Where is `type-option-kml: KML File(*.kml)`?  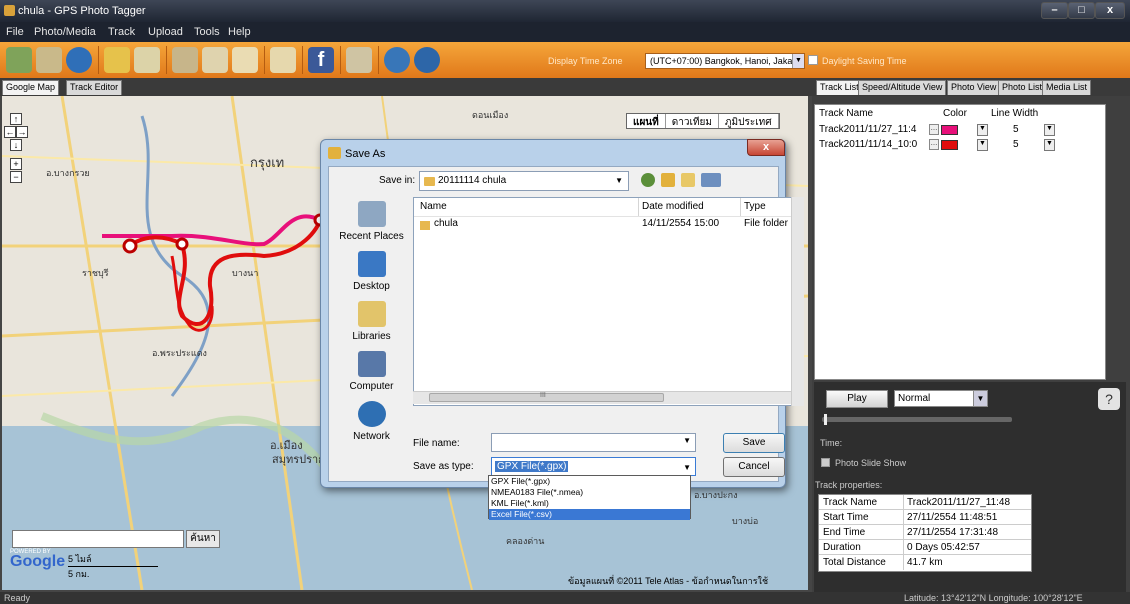 type-option-kml: KML File(*.kml) is located at coordinates (589, 503).